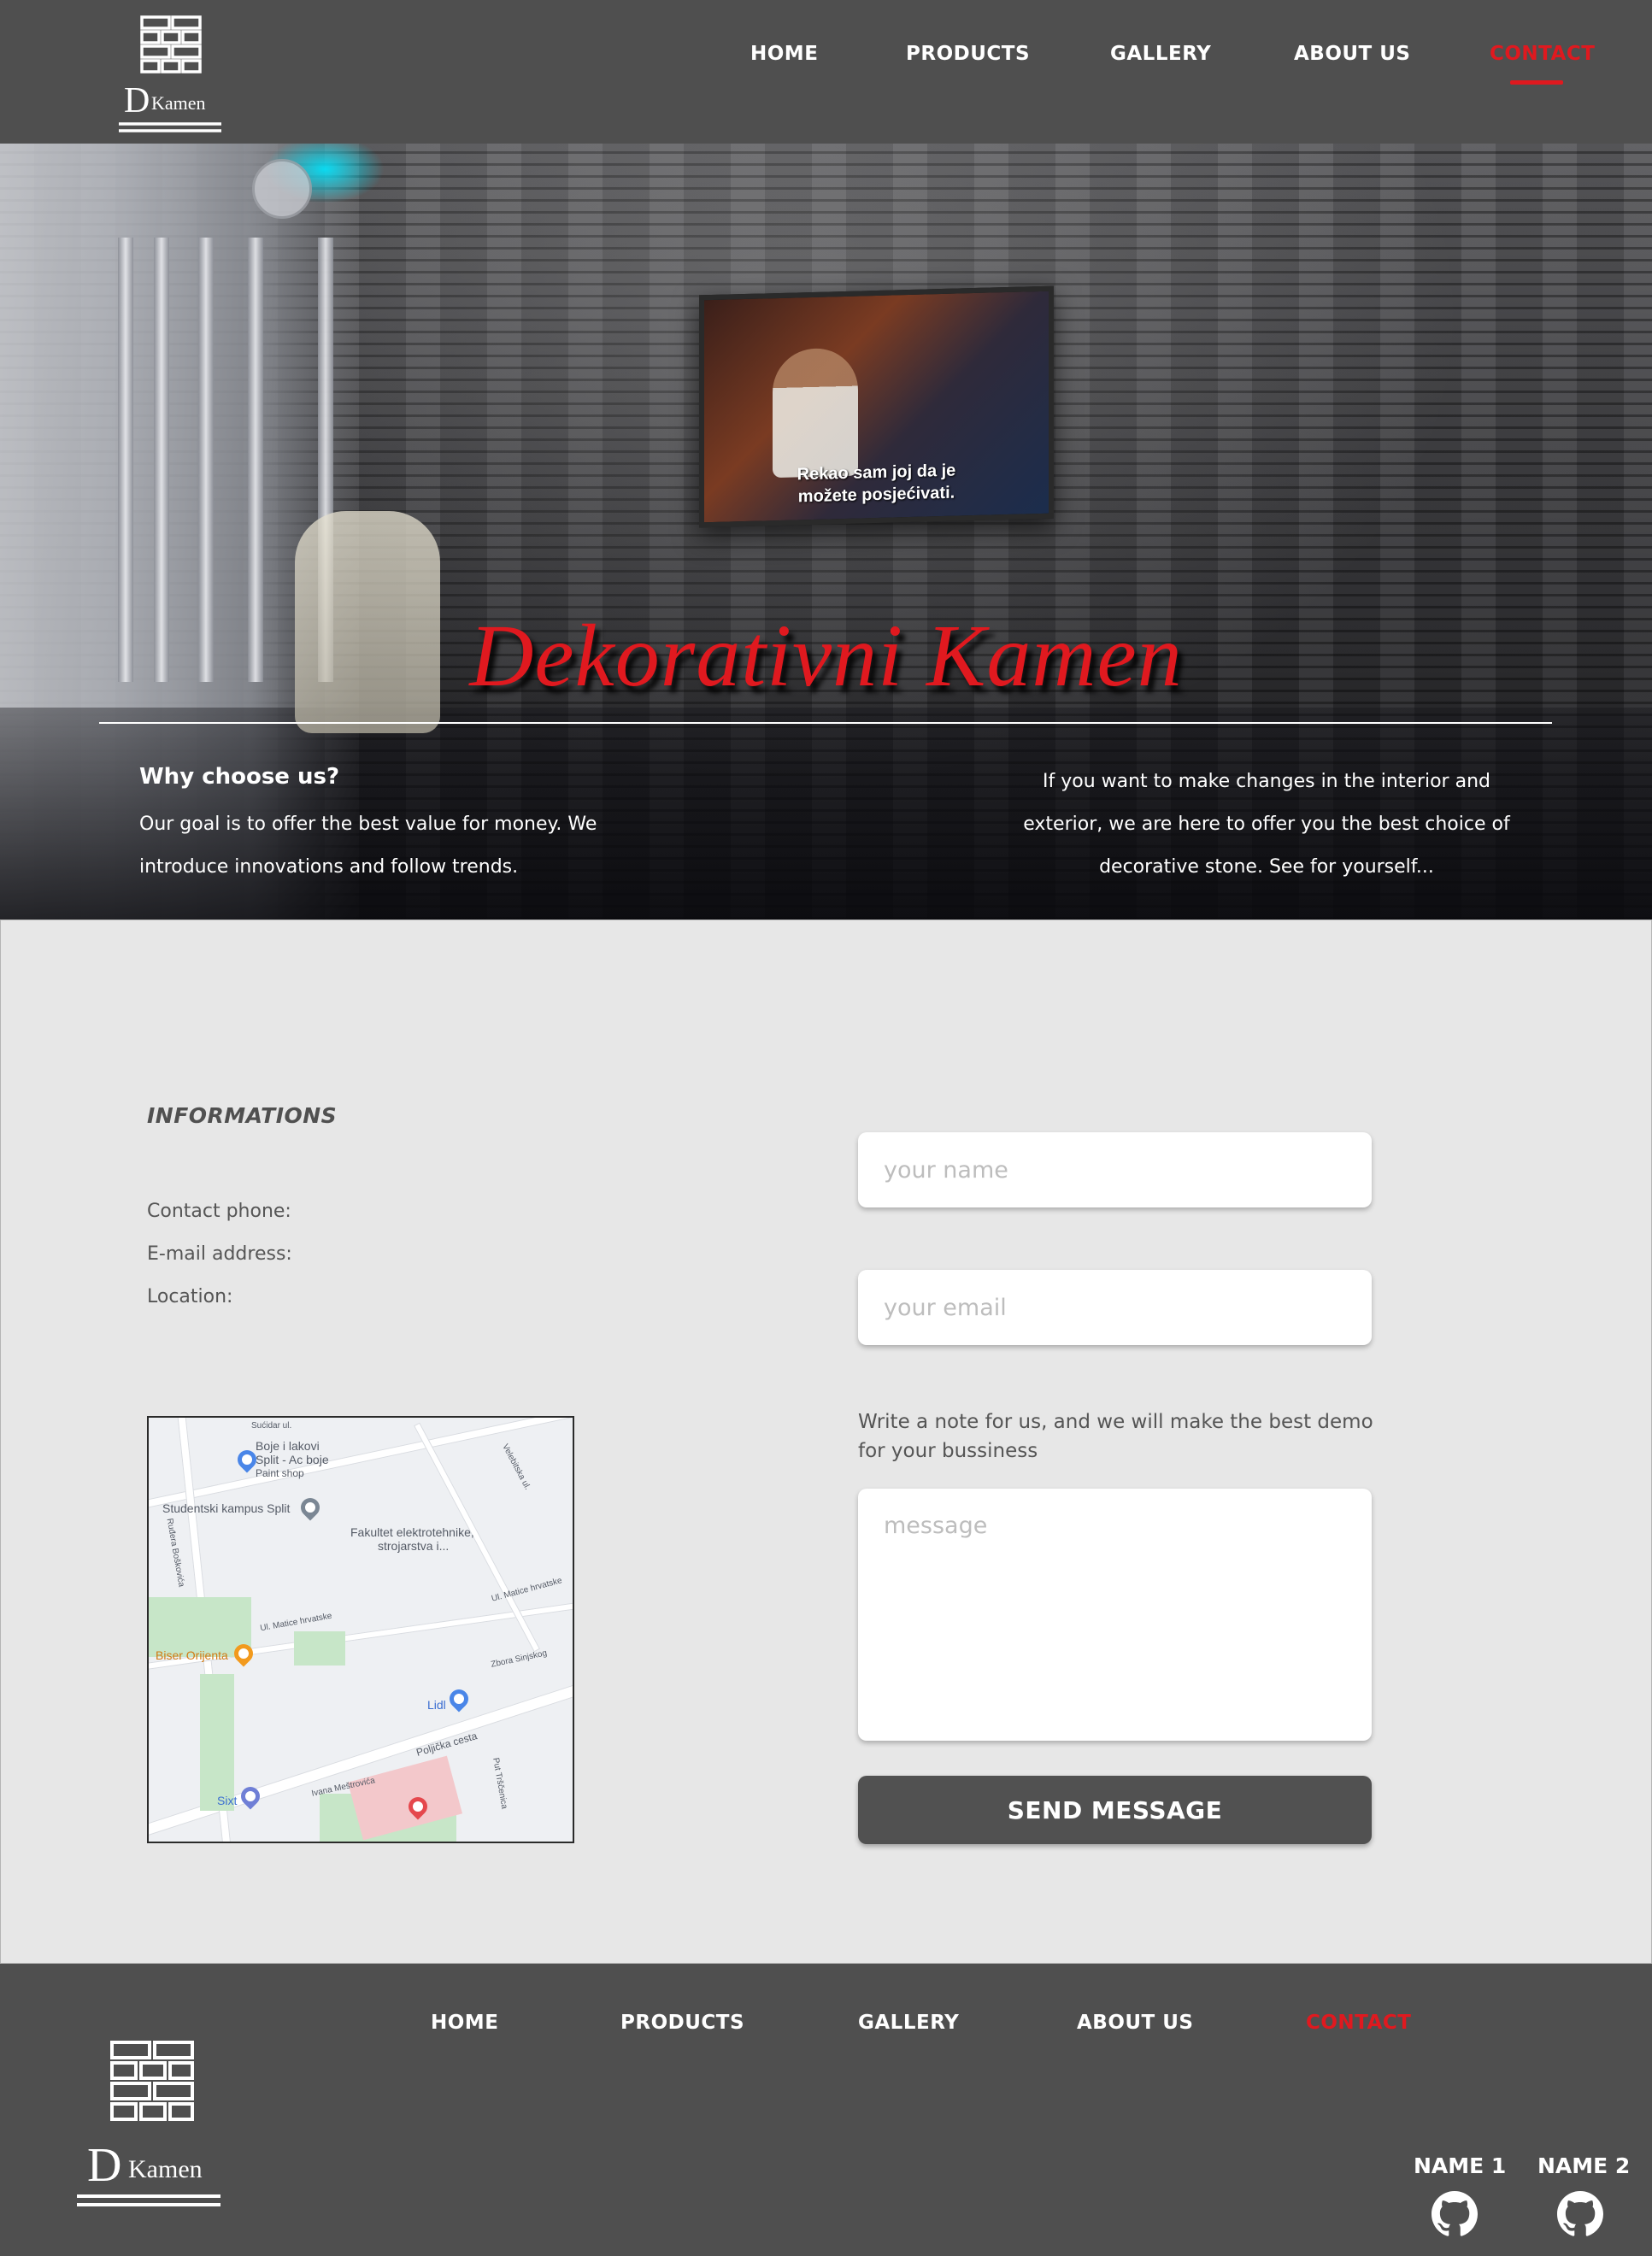 The width and height of the screenshot is (1652, 2256). What do you see at coordinates (516, 1467) in the screenshot?
I see `map-road-label: Velebitska ul.` at bounding box center [516, 1467].